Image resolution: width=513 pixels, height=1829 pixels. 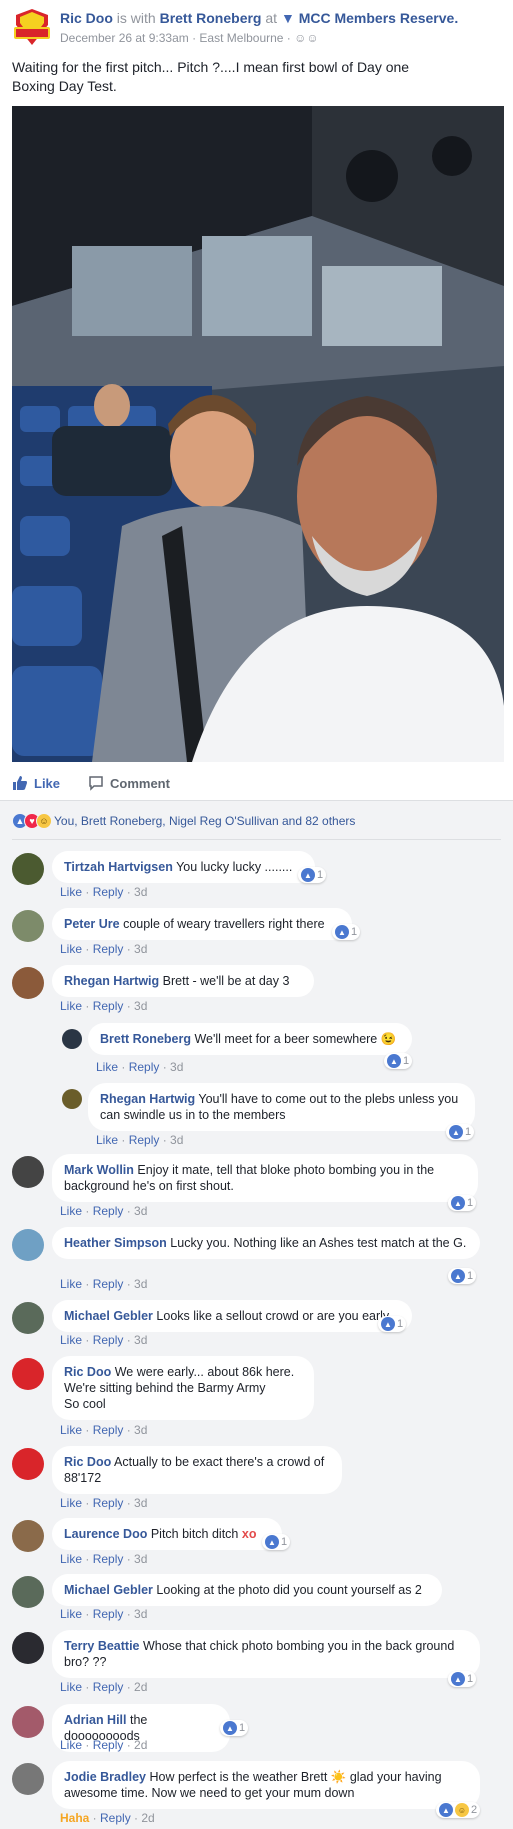 I want to click on comment-author: Jodie Bradley, so click(x=105, y=1777).